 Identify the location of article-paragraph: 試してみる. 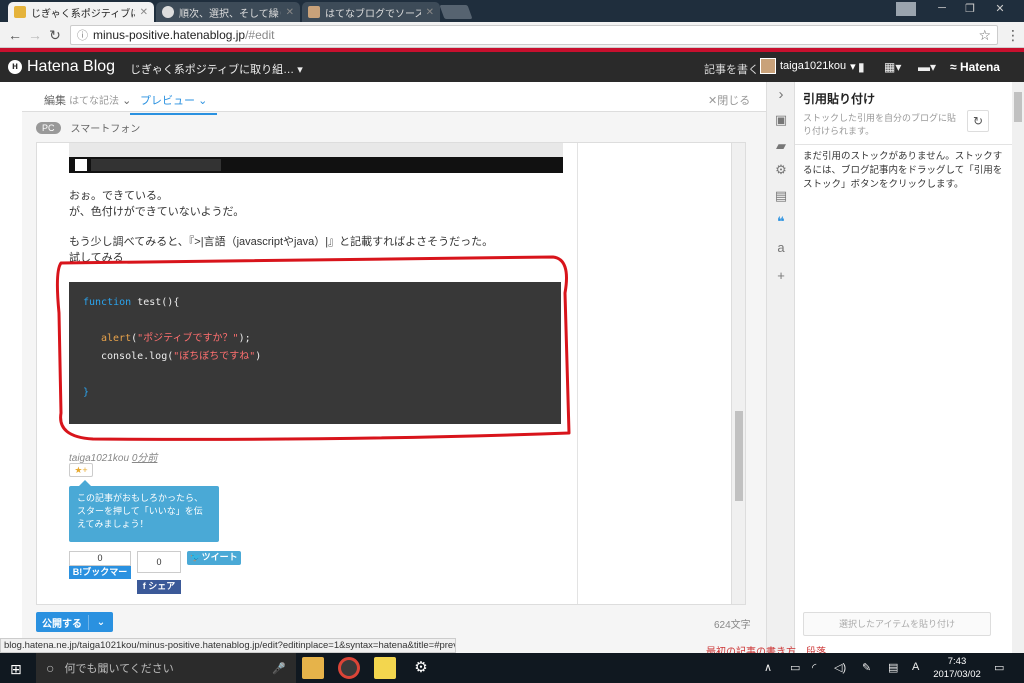
(96, 258).